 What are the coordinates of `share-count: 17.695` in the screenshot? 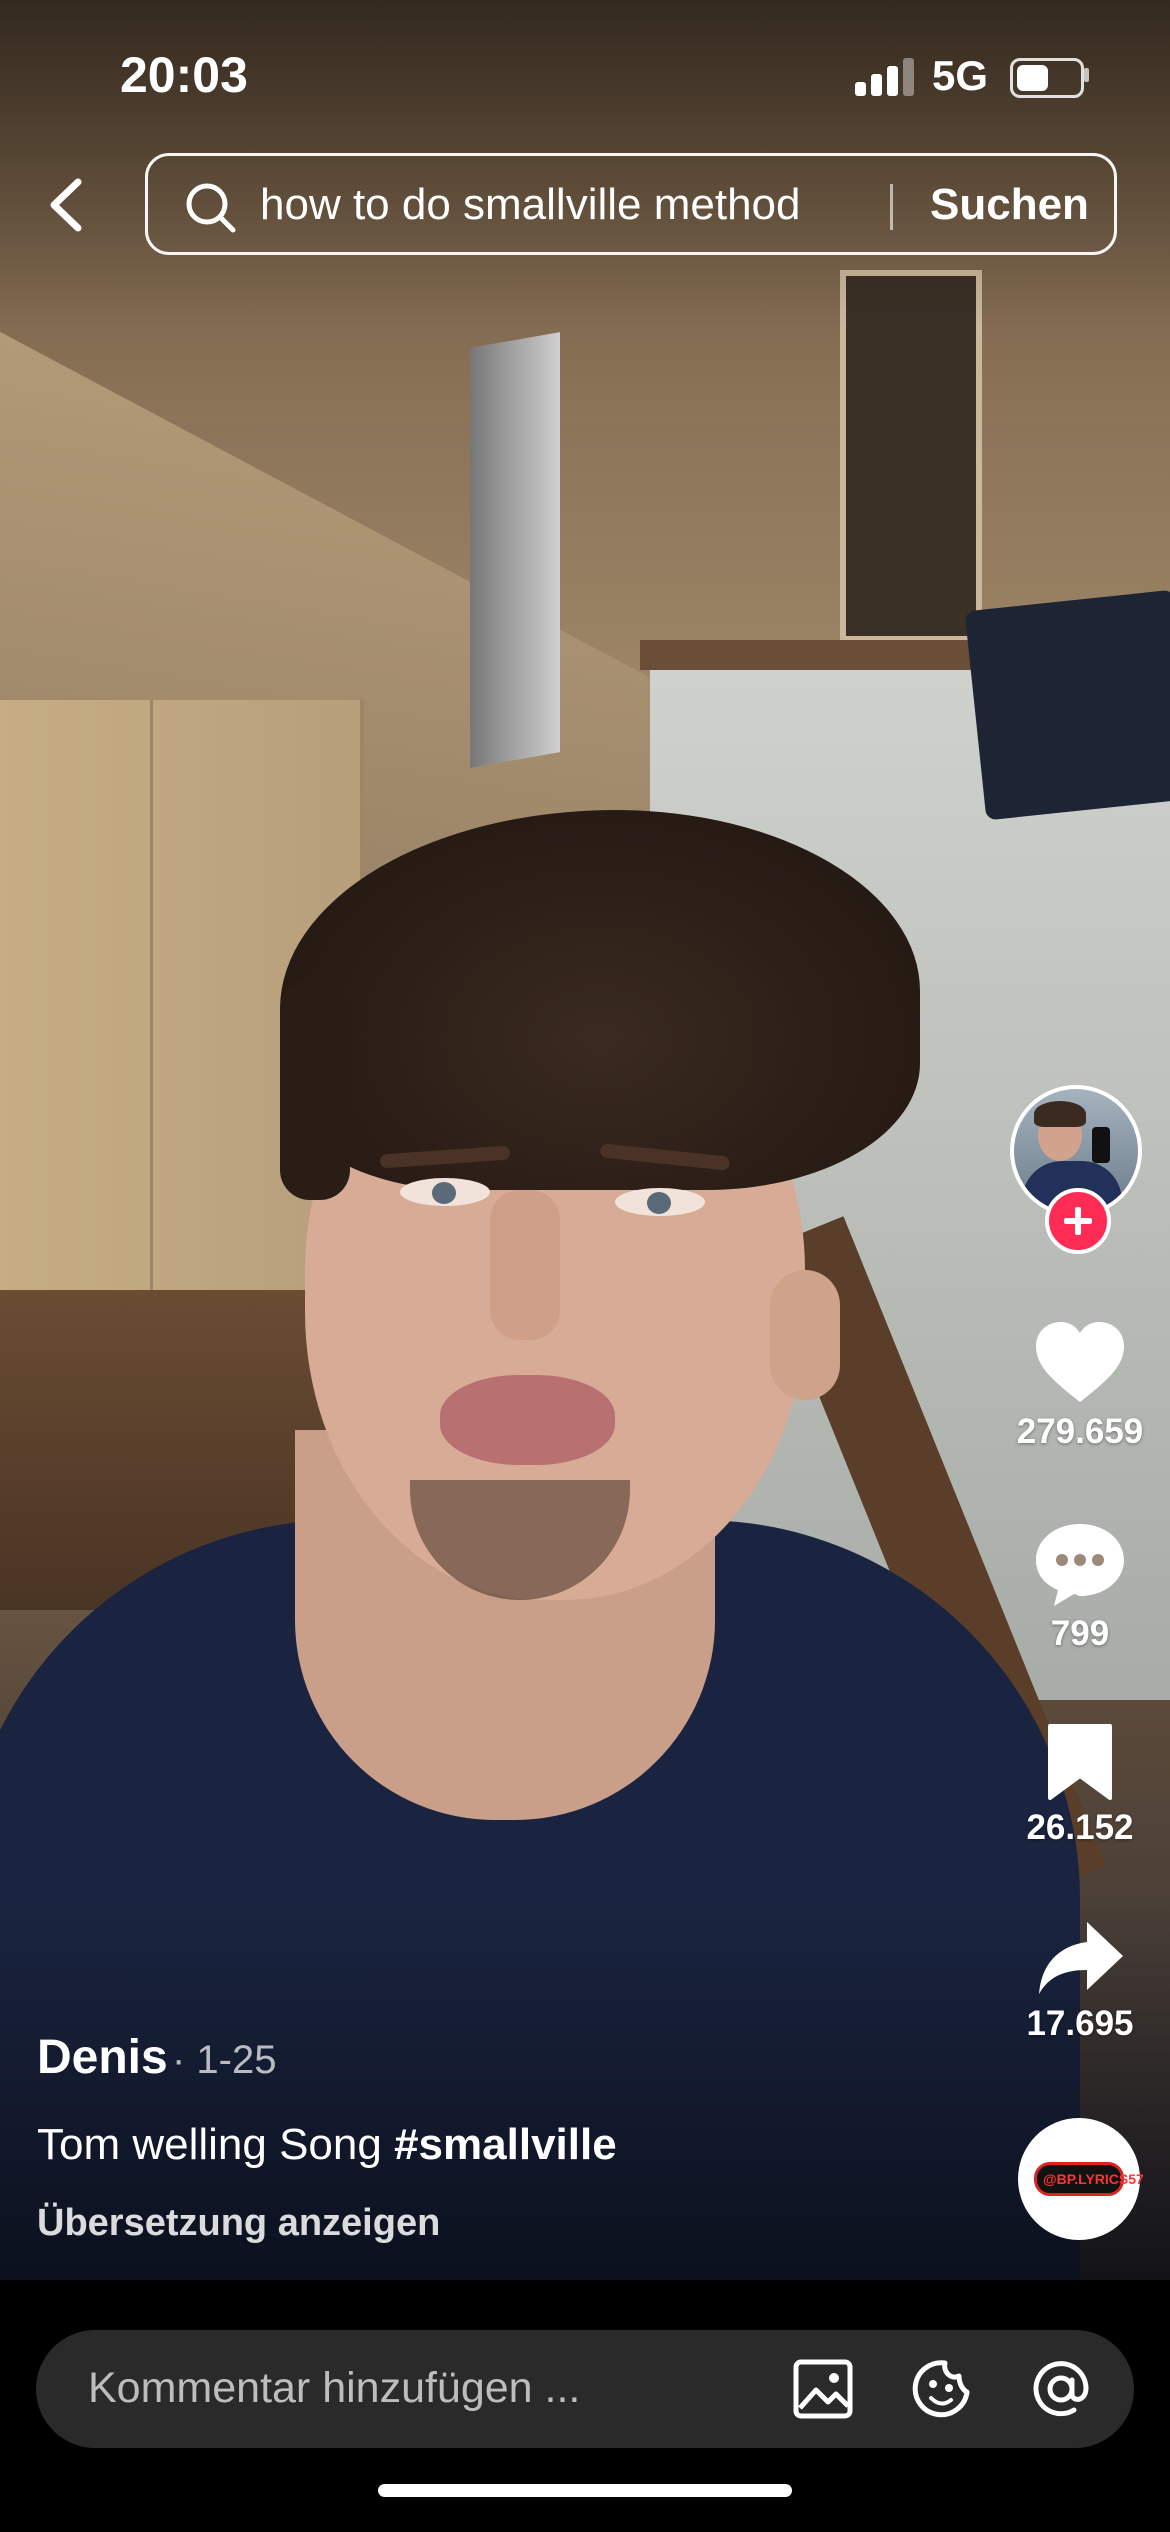 It's located at (1080, 2023).